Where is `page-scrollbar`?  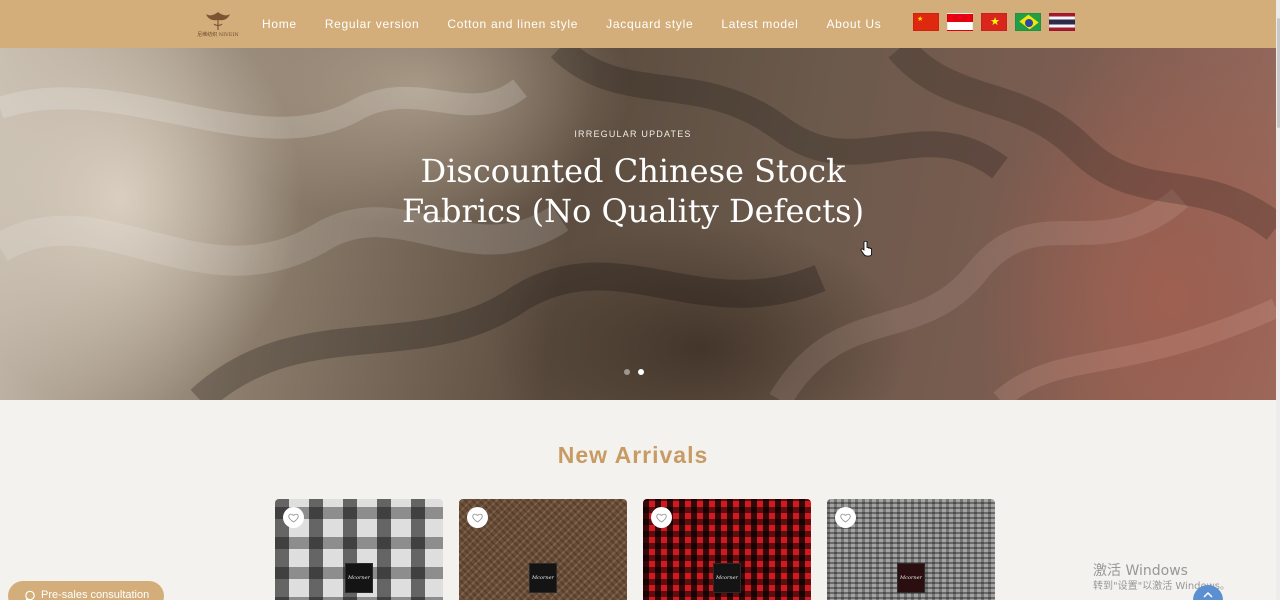 page-scrollbar is located at coordinates (1278, 300).